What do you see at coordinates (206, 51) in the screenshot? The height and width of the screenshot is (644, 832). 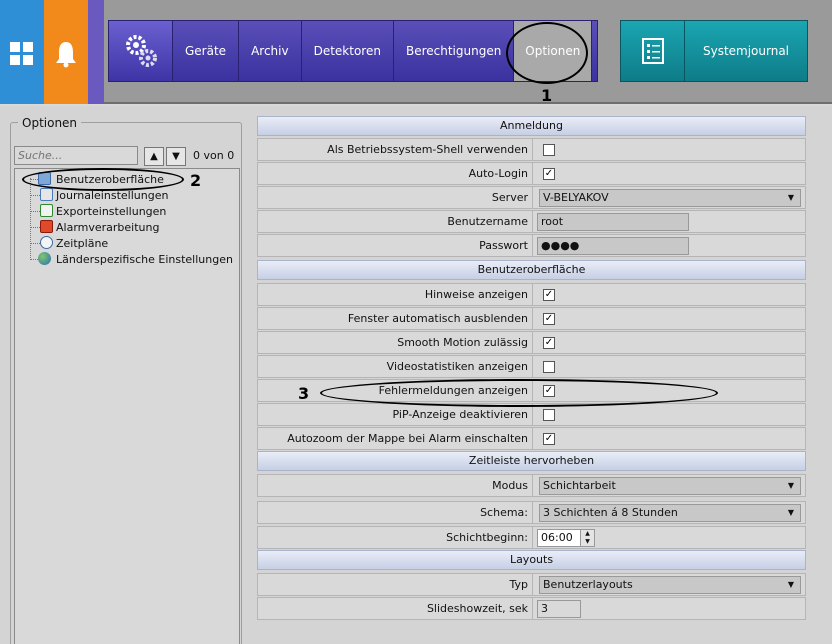 I see `tab-geraete: Geräte` at bounding box center [206, 51].